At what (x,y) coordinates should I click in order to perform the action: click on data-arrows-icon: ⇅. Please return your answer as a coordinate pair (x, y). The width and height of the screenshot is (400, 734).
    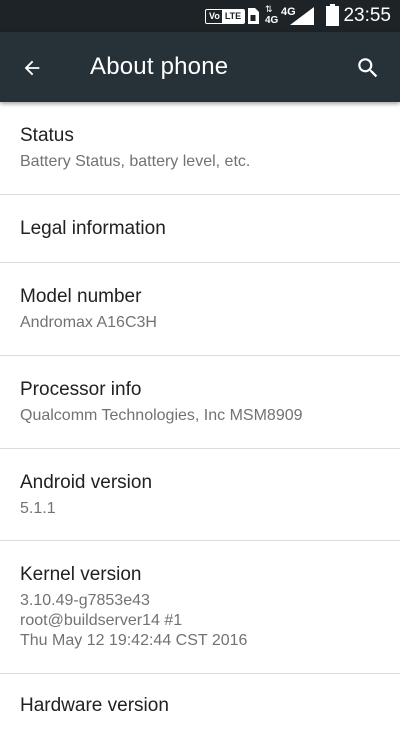
    Looking at the image, I should click on (269, 9).